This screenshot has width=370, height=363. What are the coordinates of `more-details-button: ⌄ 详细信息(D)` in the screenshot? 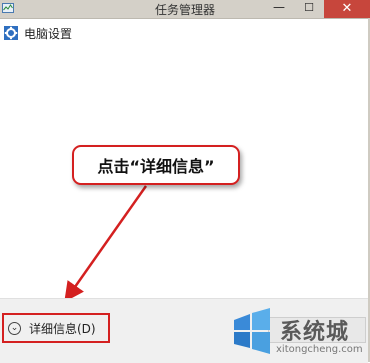 It's located at (56, 328).